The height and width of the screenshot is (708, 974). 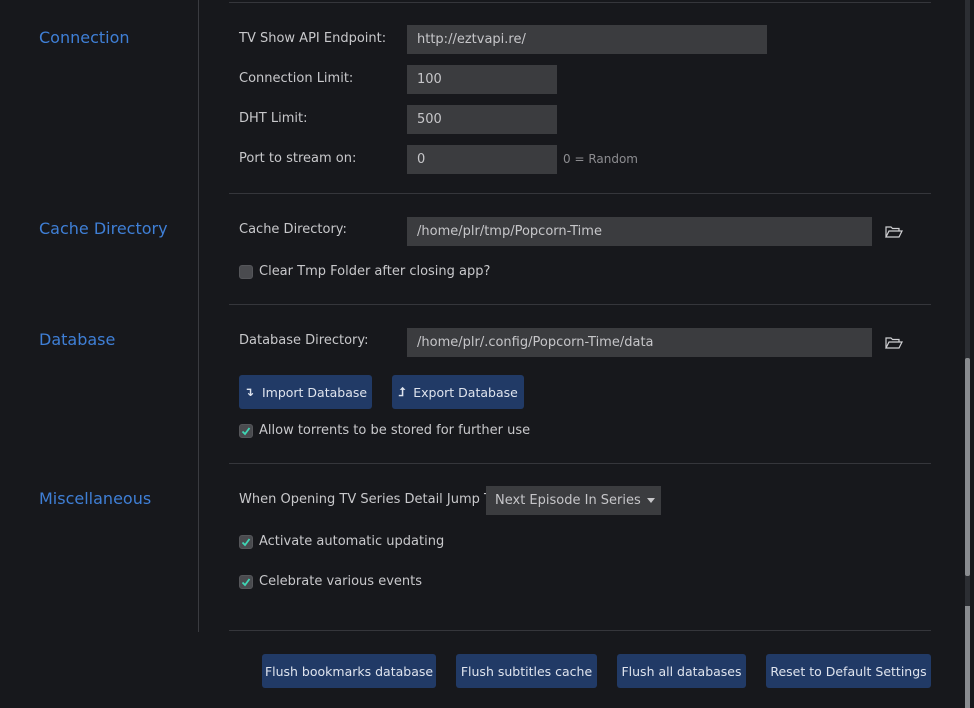 What do you see at coordinates (651, 500) in the screenshot?
I see `chevron-down-icon` at bounding box center [651, 500].